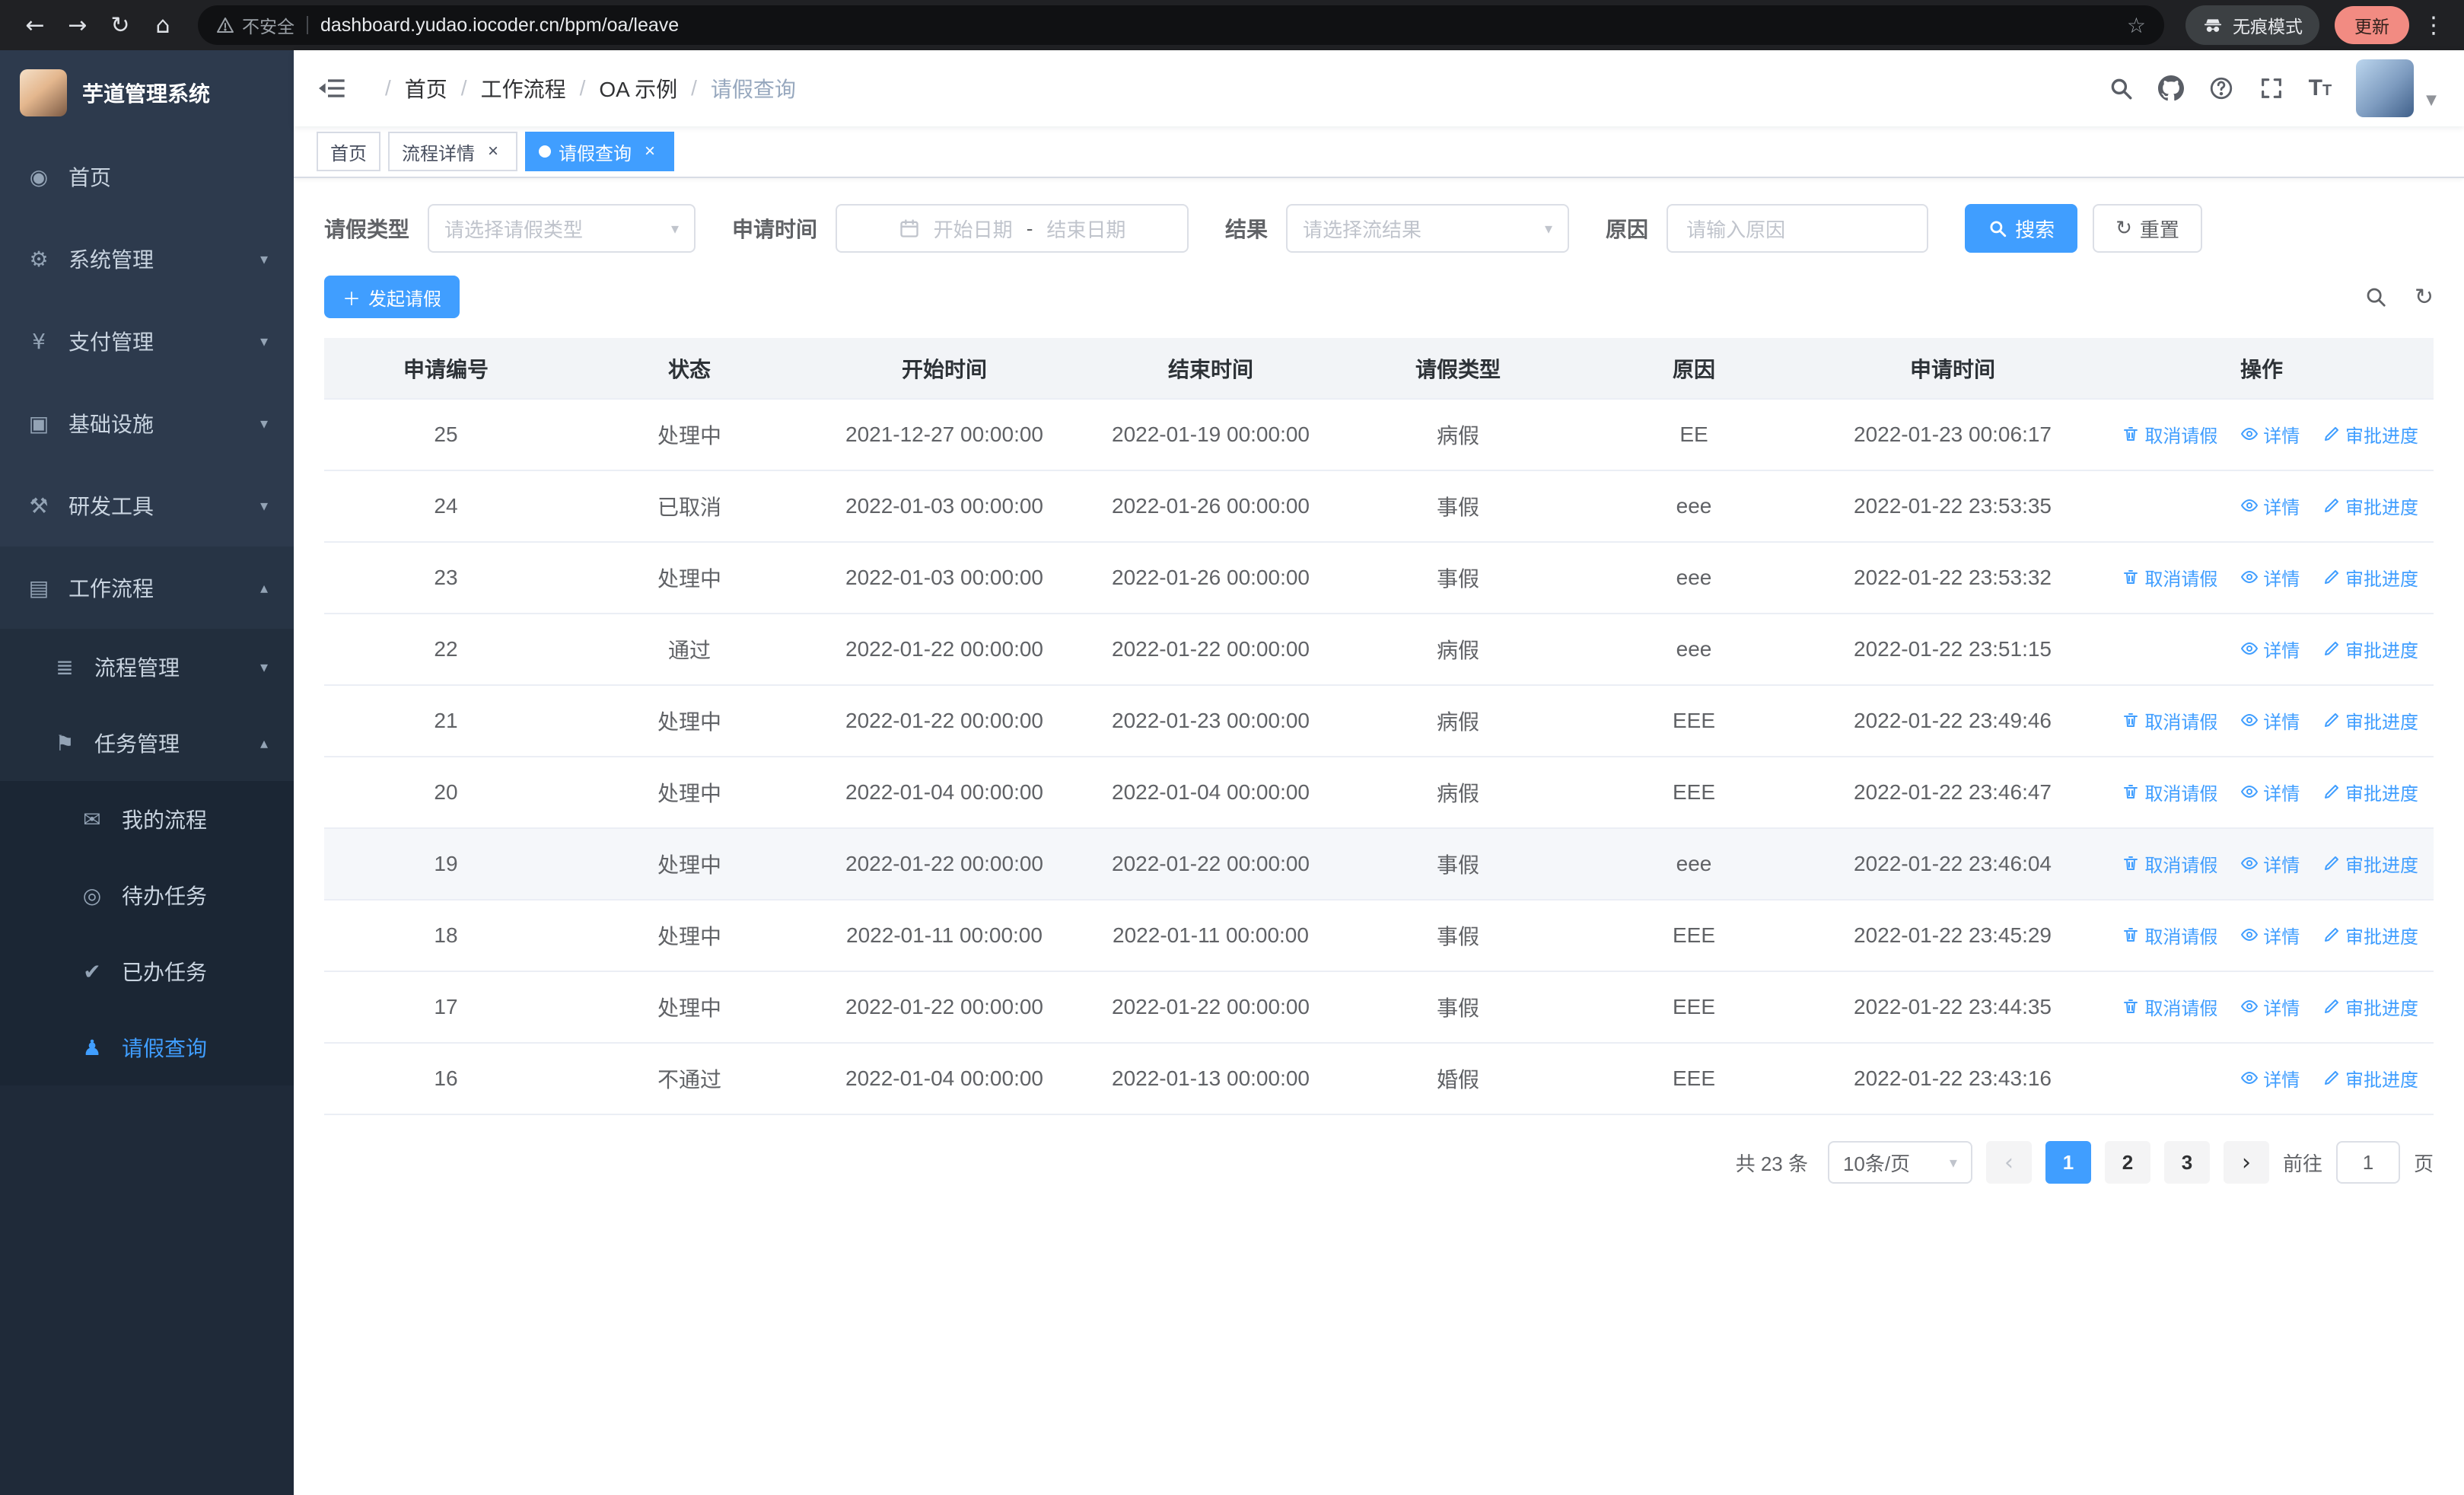 The width and height of the screenshot is (2464, 1495). Describe the element at coordinates (1953, 865) in the screenshot. I see `cell-apply-time: 2022-01-22 23:46:04` at that location.